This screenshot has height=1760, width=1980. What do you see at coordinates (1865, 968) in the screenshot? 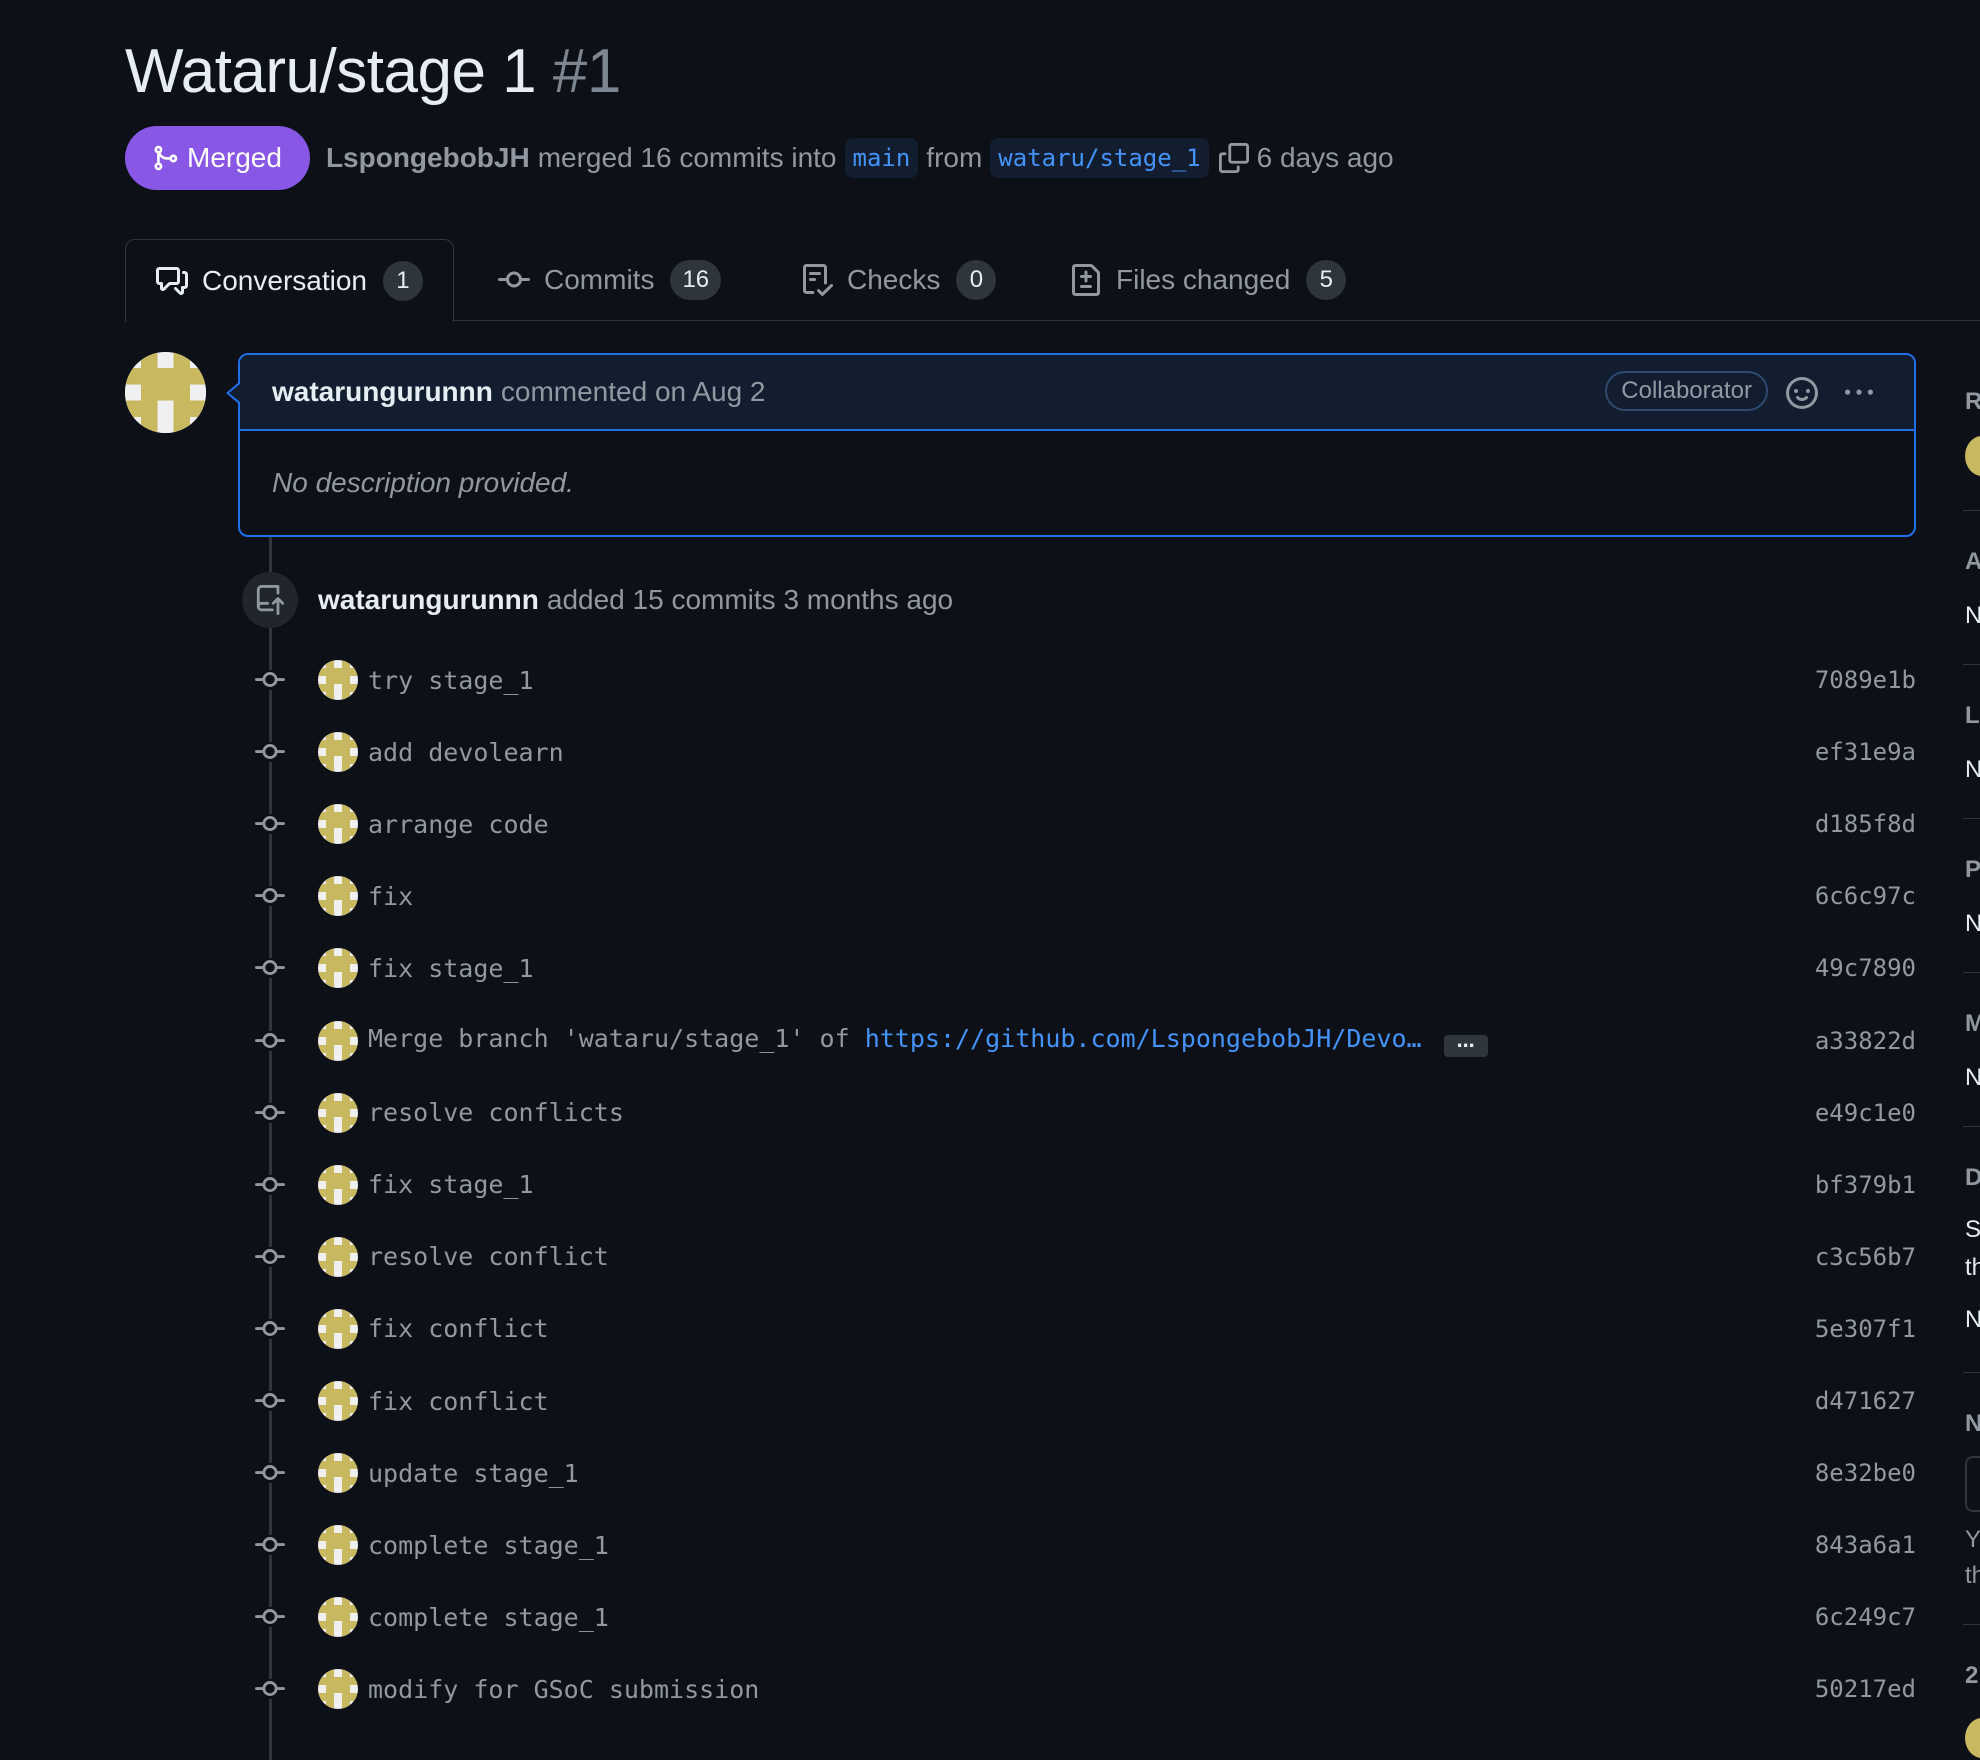
I see `commit-sha: 49c7890` at bounding box center [1865, 968].